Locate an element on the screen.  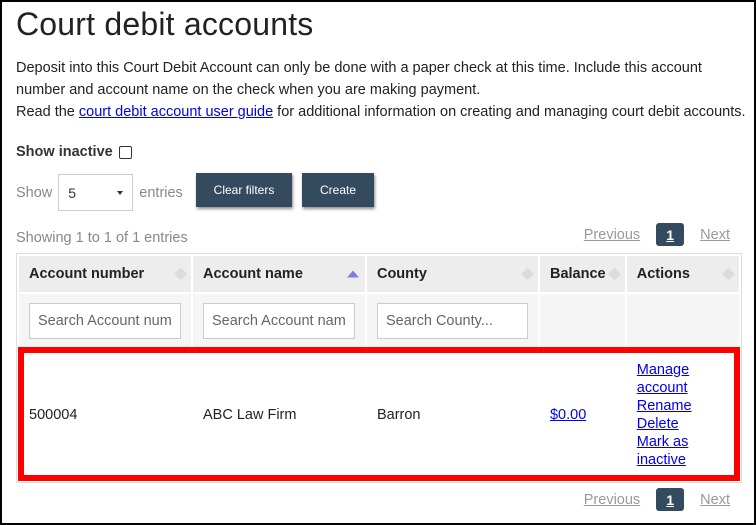
column-header-actions: Actions is located at coordinates (682, 274).